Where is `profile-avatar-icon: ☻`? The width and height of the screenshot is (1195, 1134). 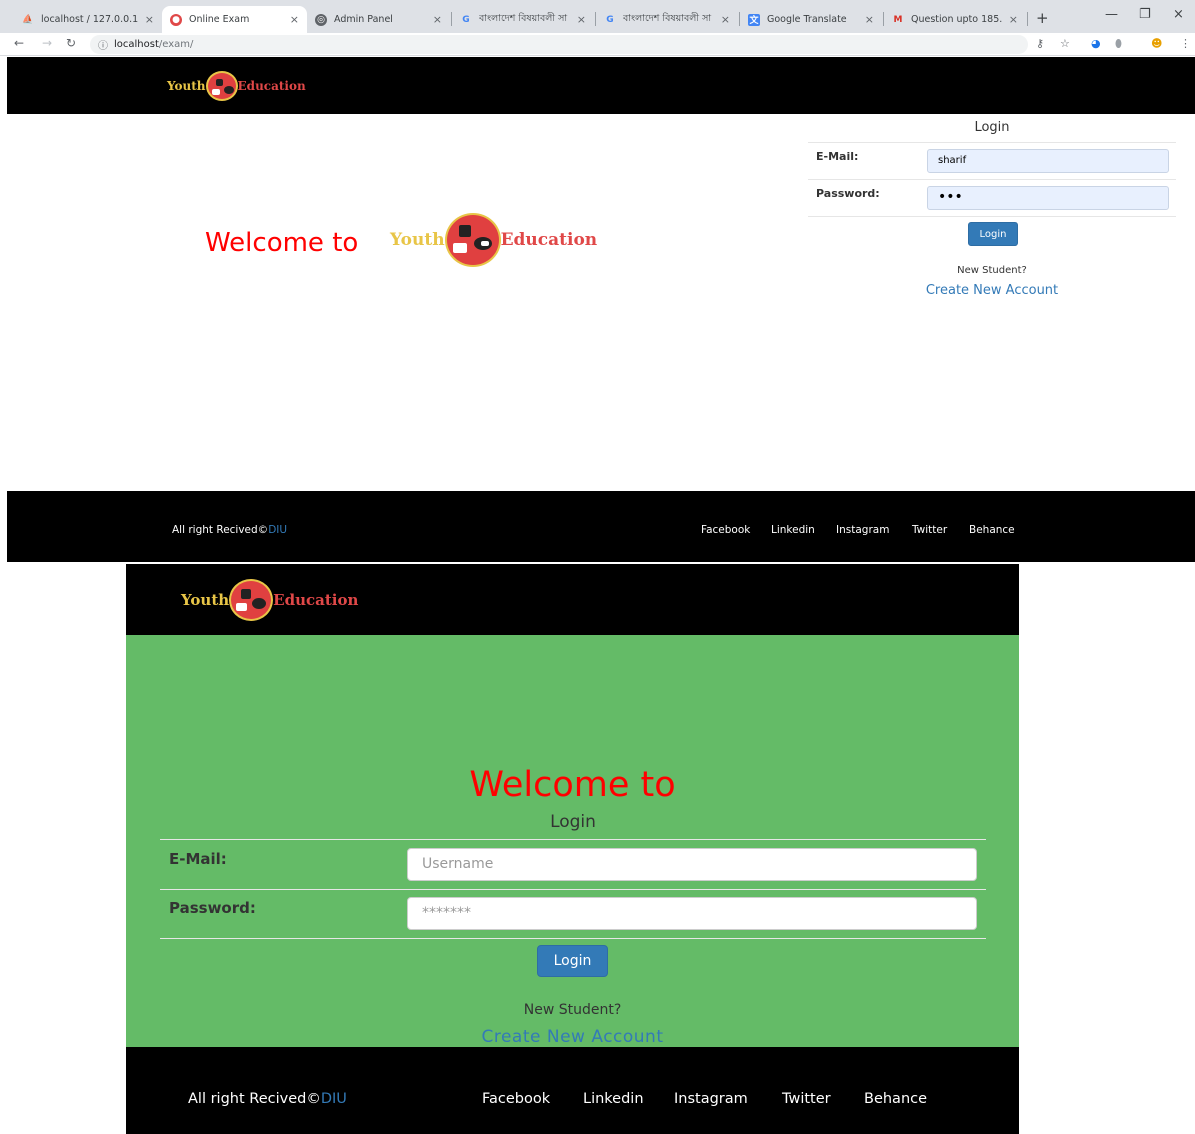
profile-avatar-icon: ☻ is located at coordinates (1156, 43).